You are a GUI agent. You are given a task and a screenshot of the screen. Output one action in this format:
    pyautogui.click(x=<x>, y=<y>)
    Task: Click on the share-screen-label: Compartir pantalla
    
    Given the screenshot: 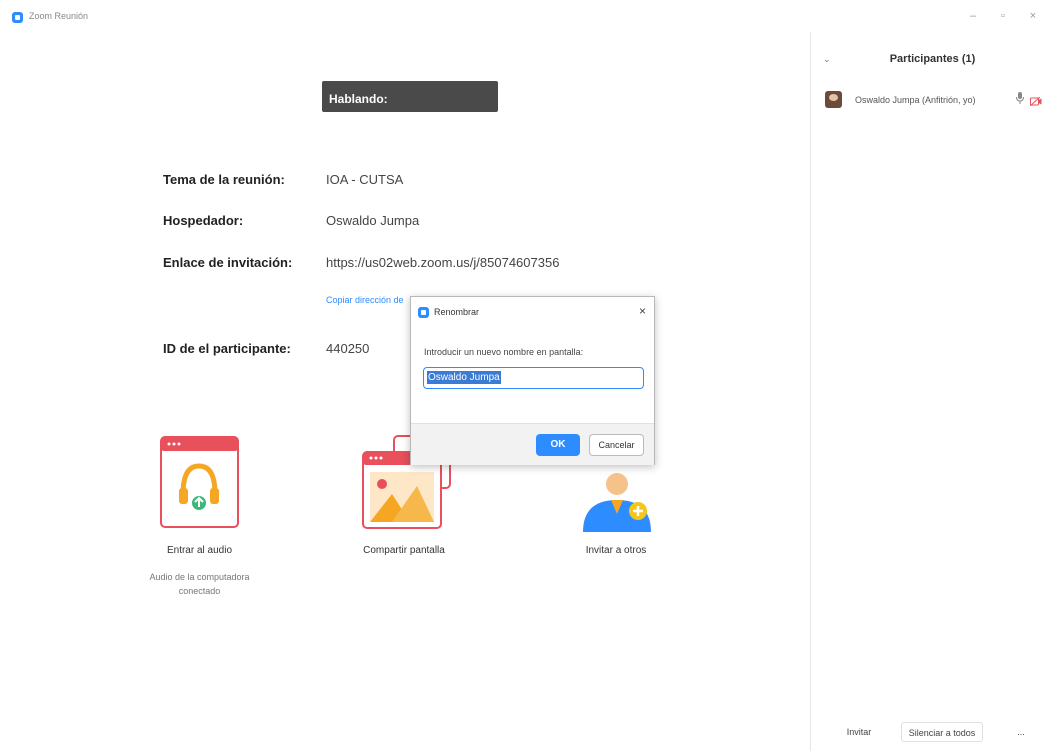 What is the action you would take?
    pyautogui.click(x=404, y=550)
    